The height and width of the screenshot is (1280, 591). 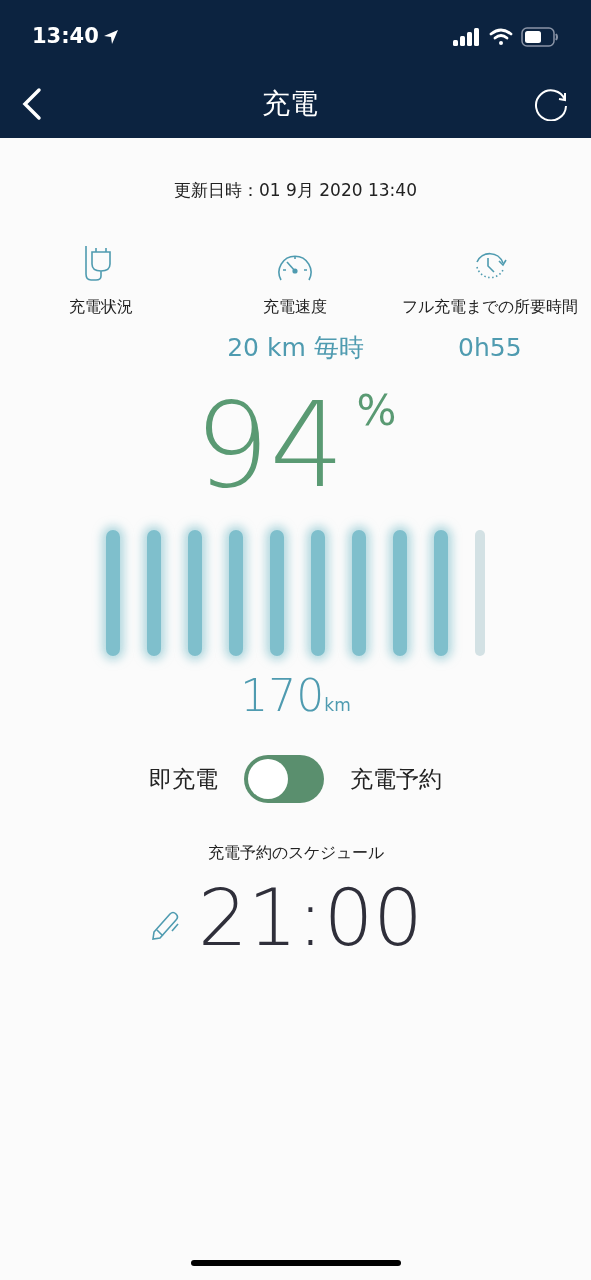 I want to click on updated-time: 更新日時：01 9月 2020 13:40, so click(x=295, y=190).